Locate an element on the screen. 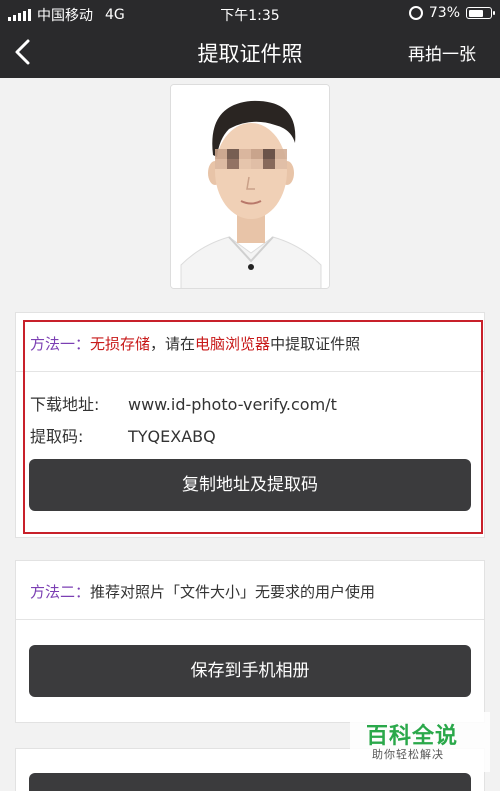 The width and height of the screenshot is (500, 791). watermark-tagline: 助你轻松解决 is located at coordinates (408, 754).